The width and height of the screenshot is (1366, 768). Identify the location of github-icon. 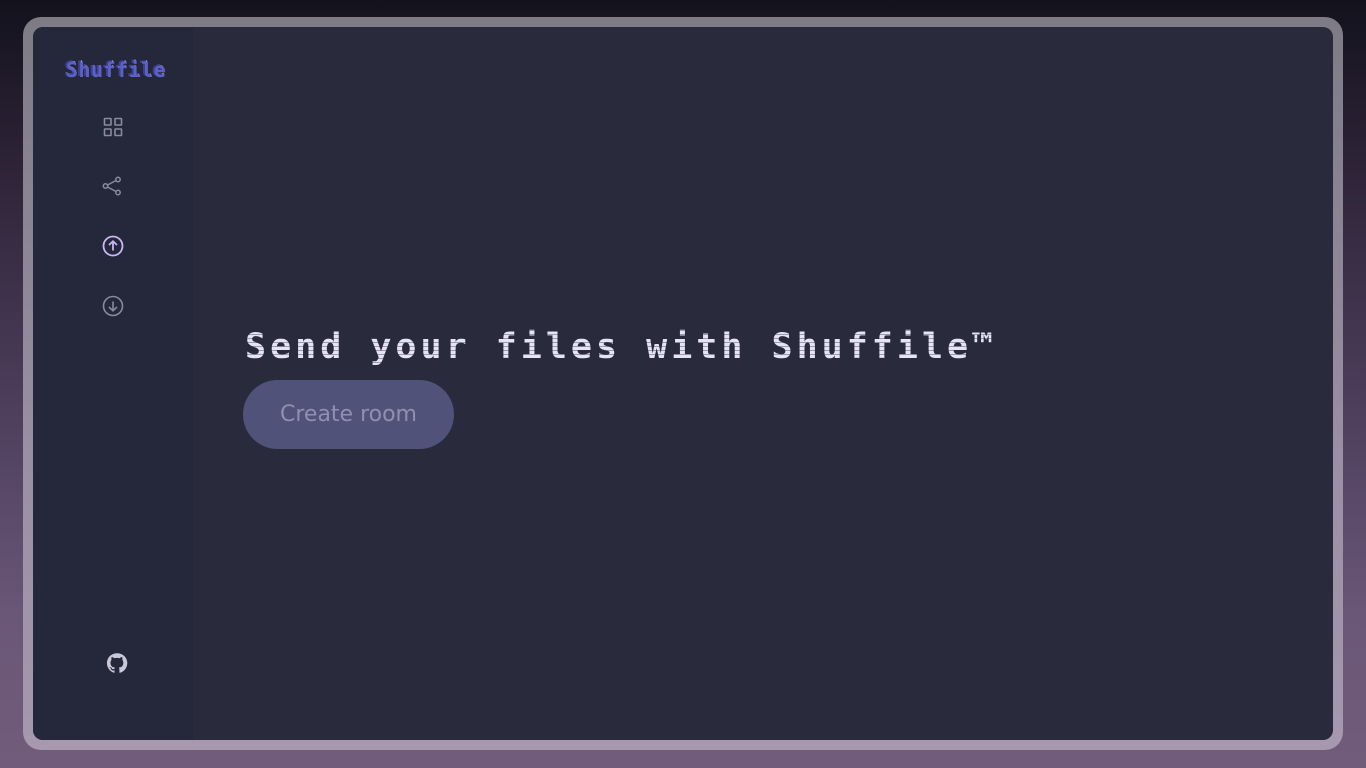
(117, 663).